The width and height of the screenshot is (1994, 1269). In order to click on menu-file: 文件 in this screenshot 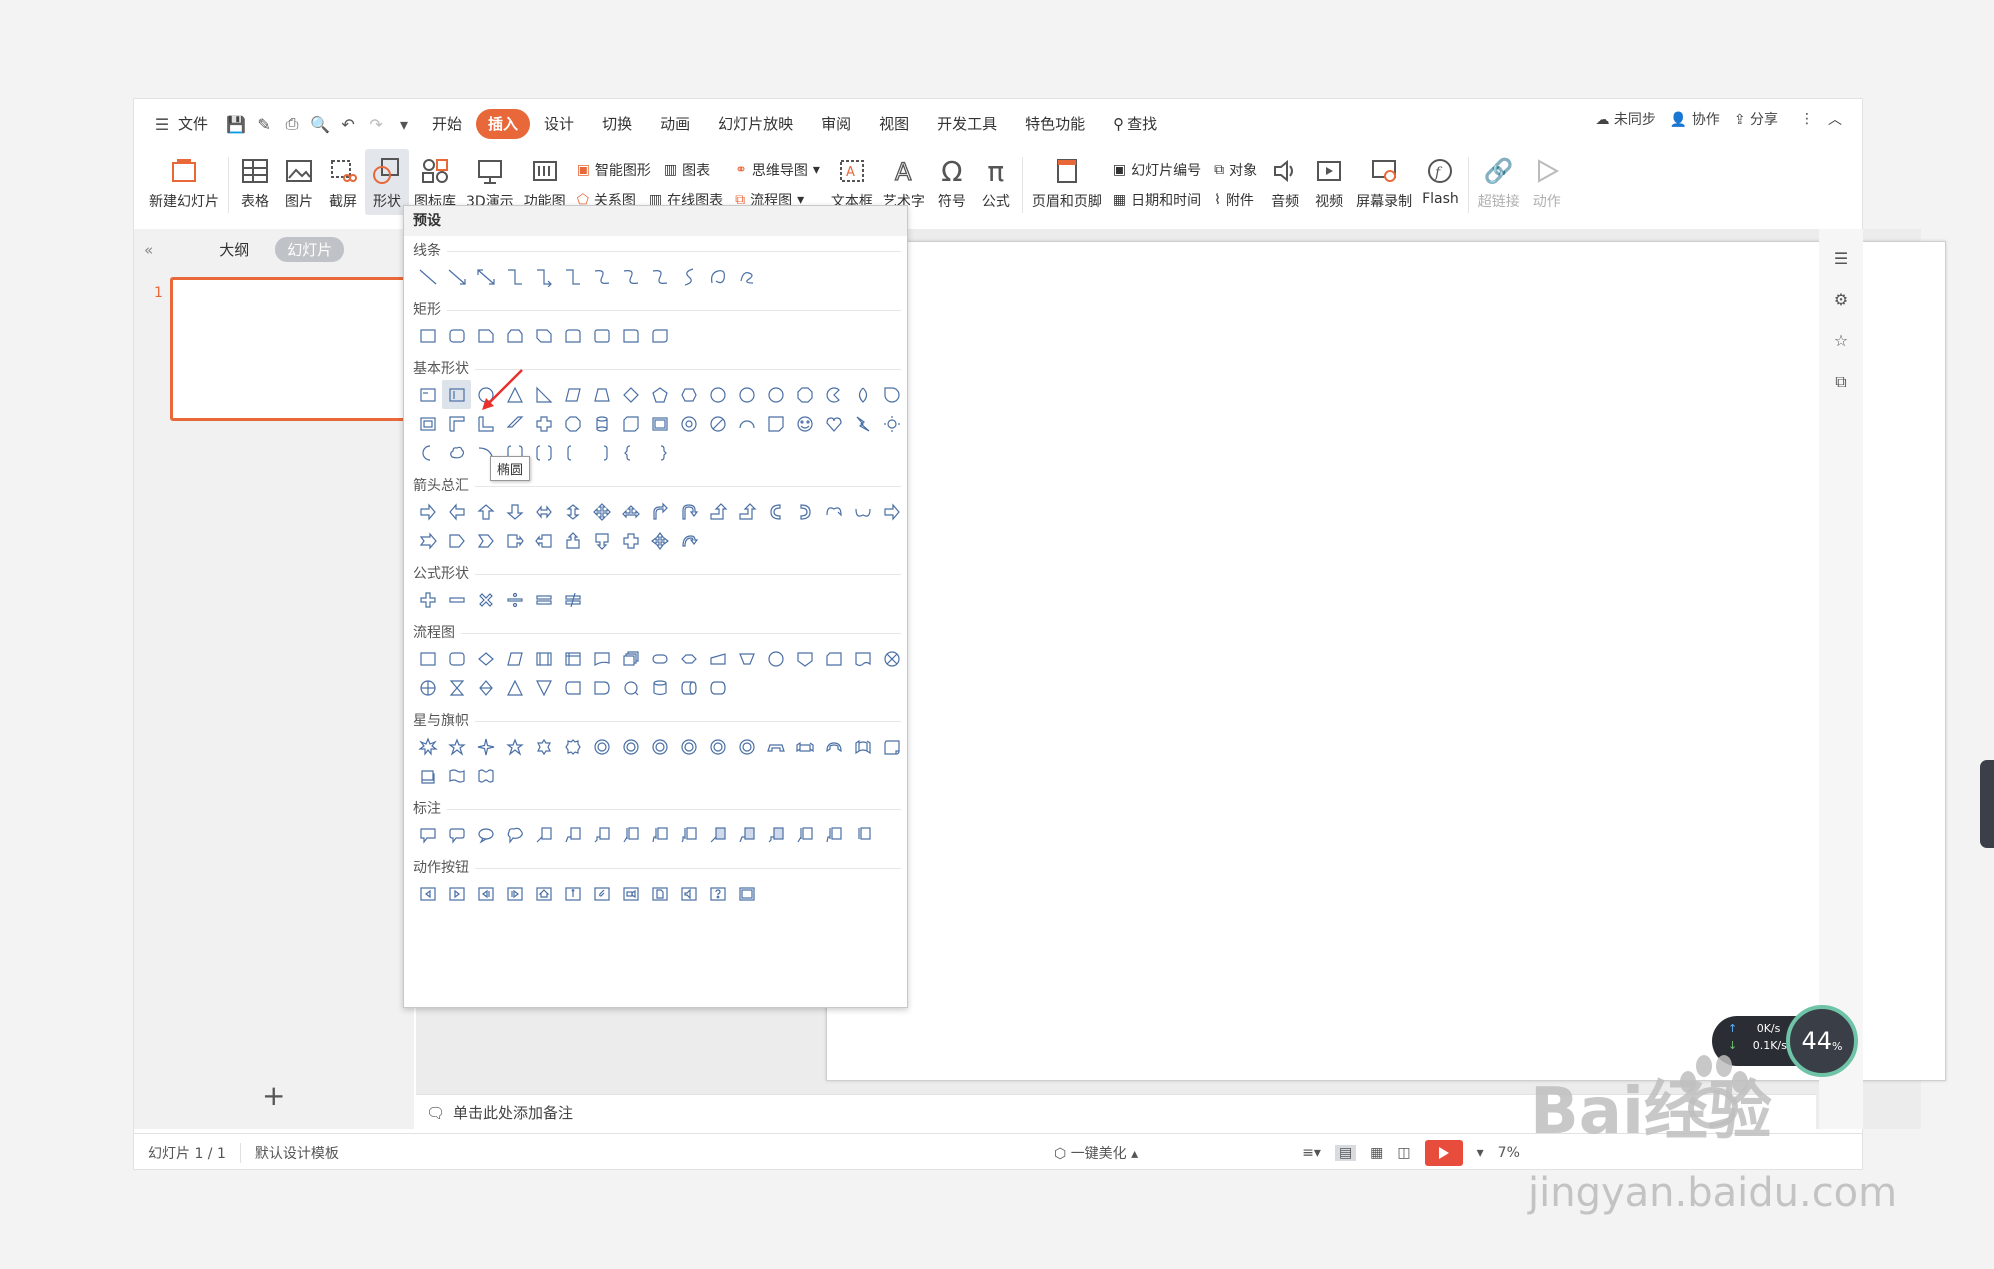, I will do `click(199, 124)`.